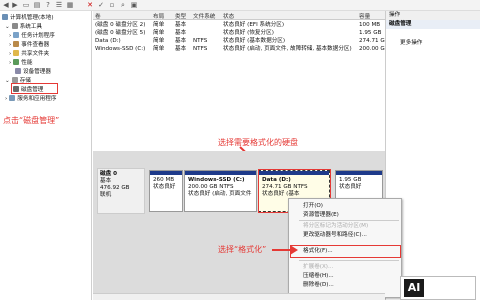 This screenshot has width=480, height=300. What do you see at coordinates (115, 188) in the screenshot?
I see `disk-size: 476.92 GB` at bounding box center [115, 188].